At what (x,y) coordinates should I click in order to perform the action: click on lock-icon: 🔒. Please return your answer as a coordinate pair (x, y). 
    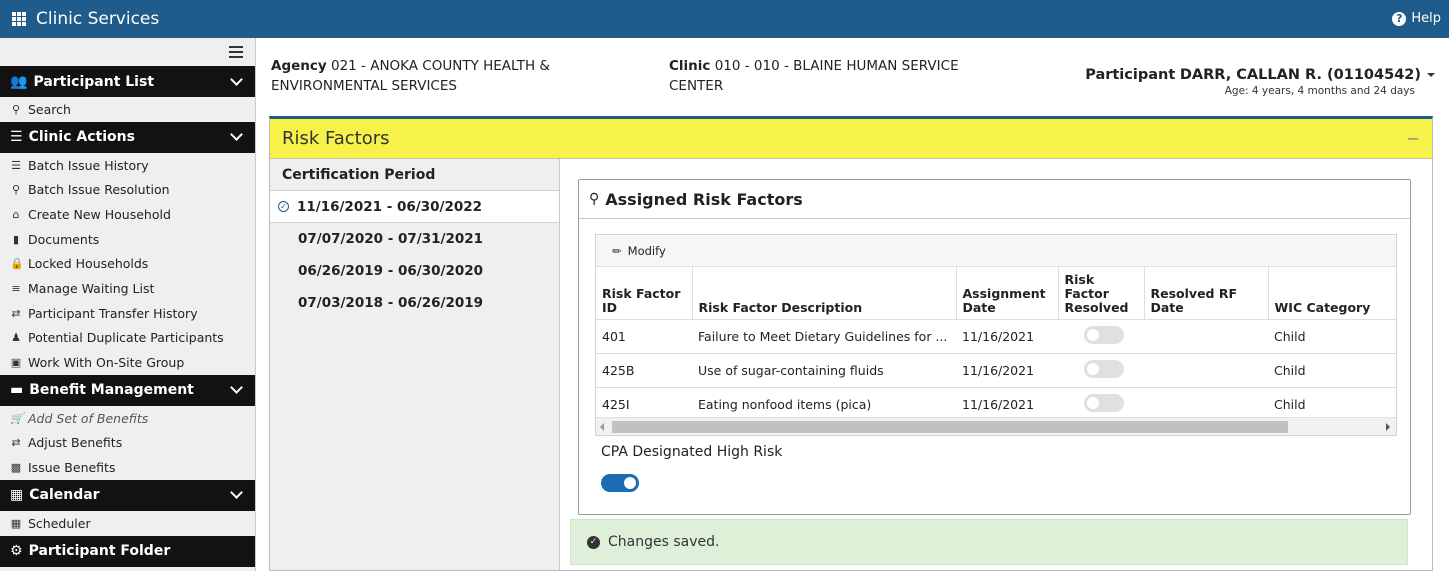
    Looking at the image, I should click on (17, 264).